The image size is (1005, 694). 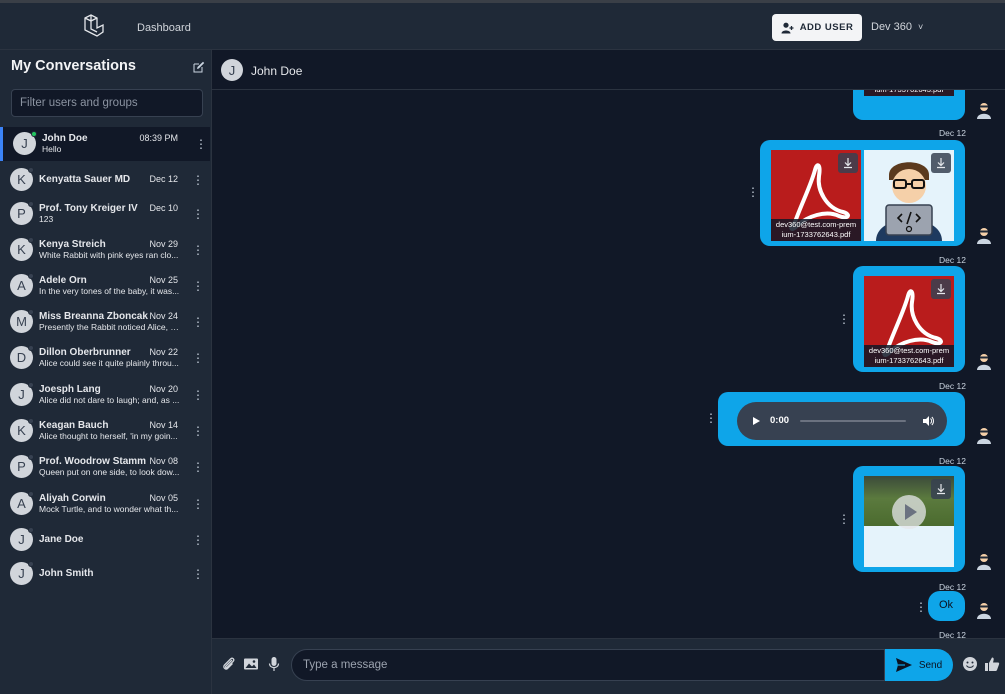 I want to click on conversation-item: K Kenyatta Sauer MD Dec 12 ⋮, so click(x=105, y=180).